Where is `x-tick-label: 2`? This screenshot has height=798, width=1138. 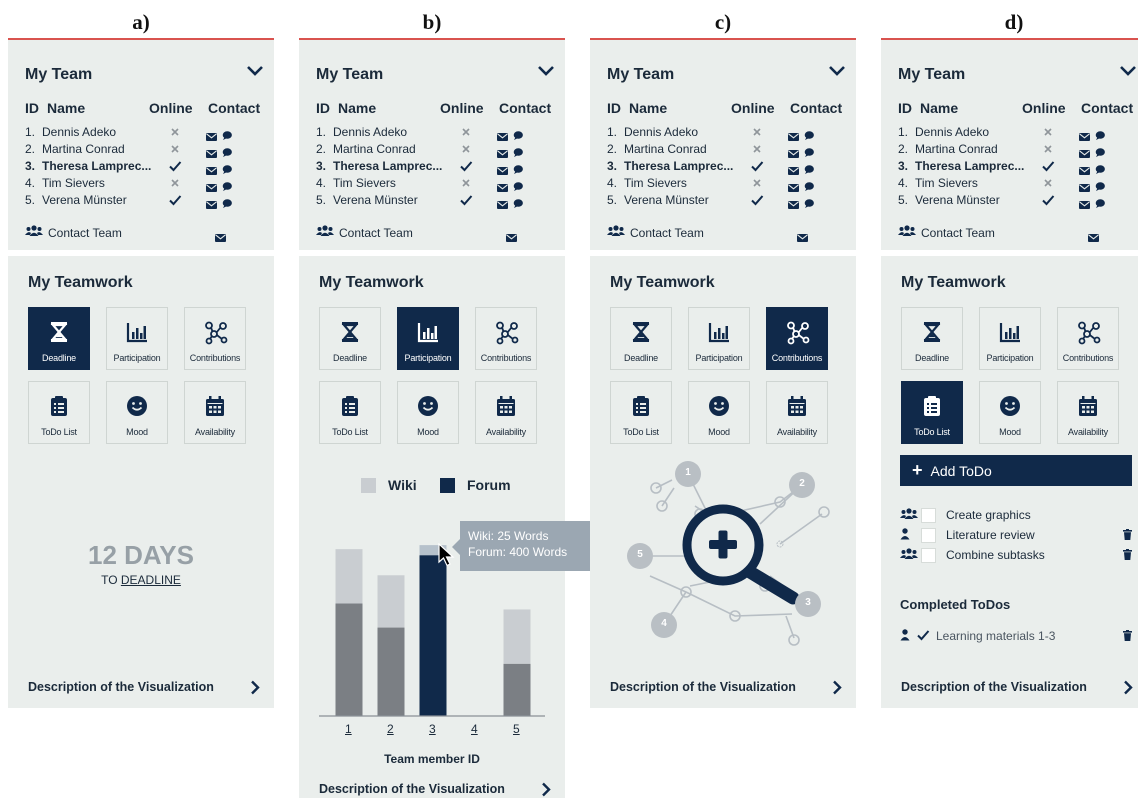 x-tick-label: 2 is located at coordinates (390, 729).